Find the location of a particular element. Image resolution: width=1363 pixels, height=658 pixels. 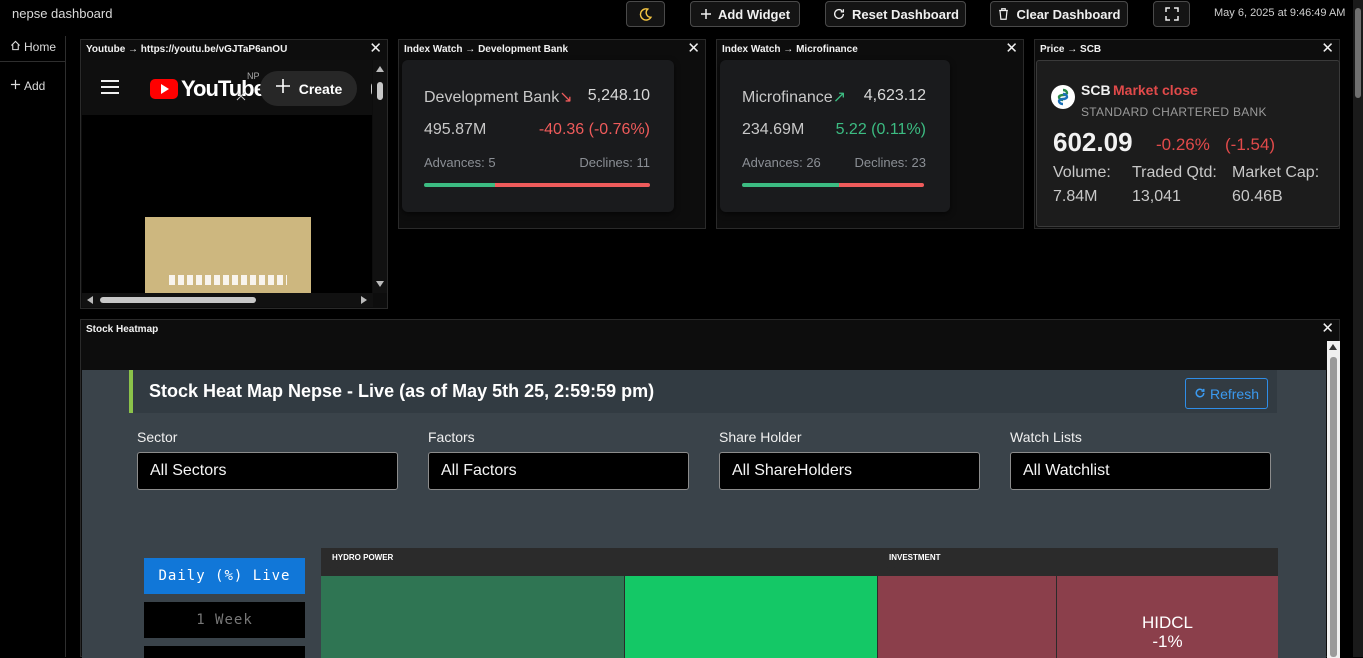

widget-title: Index Watch → Microfinance is located at coordinates (790, 49).